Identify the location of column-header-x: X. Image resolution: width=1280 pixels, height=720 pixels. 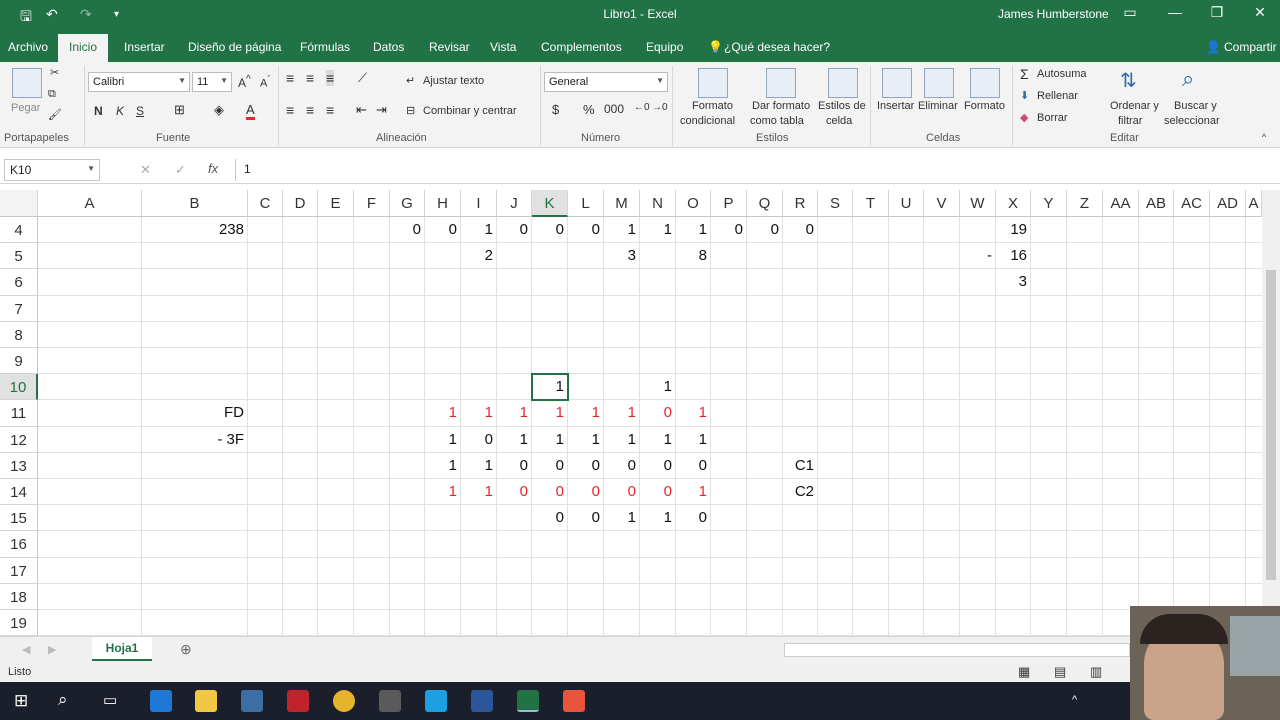
(1013, 203).